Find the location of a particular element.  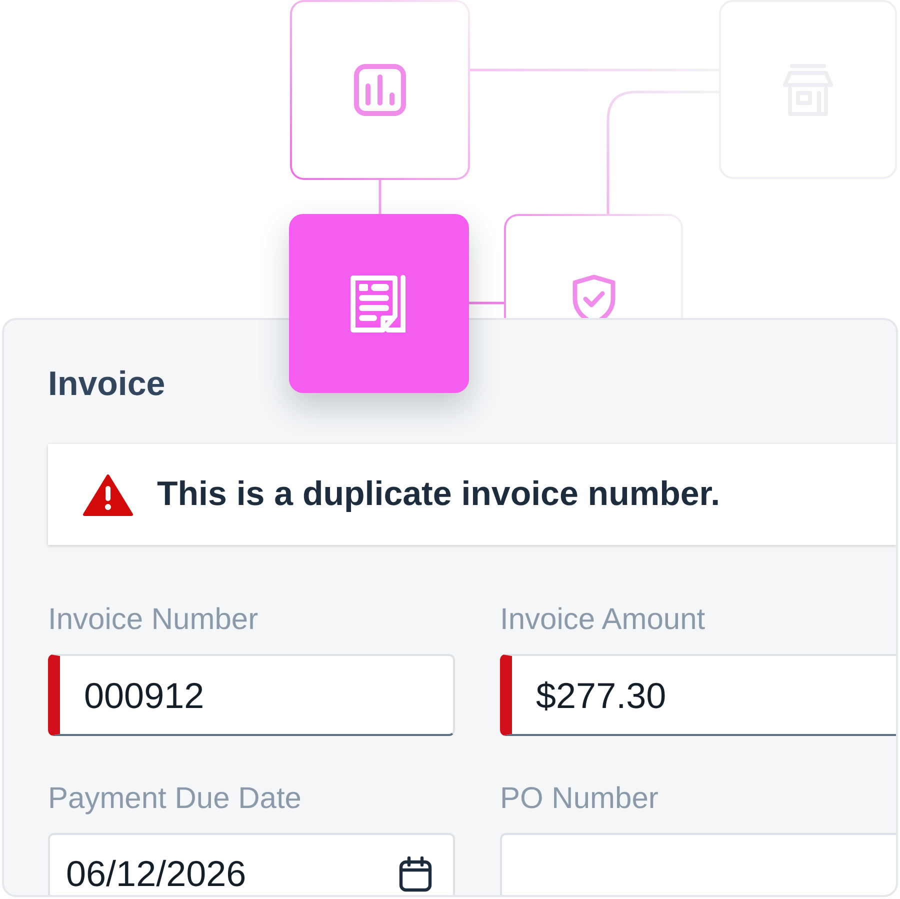

field-label: Invoice Amount is located at coordinates (603, 620).